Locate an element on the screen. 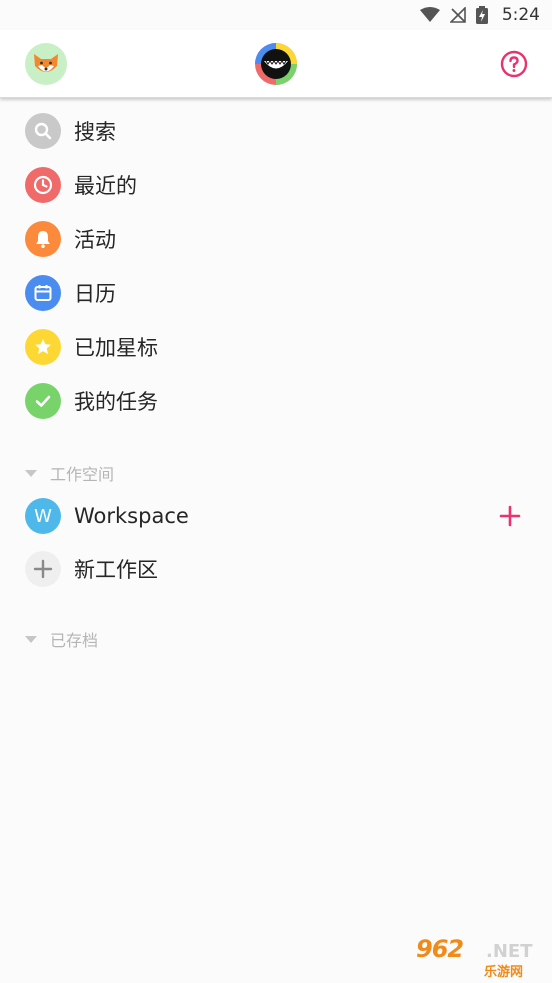 This screenshot has height=983, width=552. menu-label: 我的任务 is located at coordinates (116, 402).